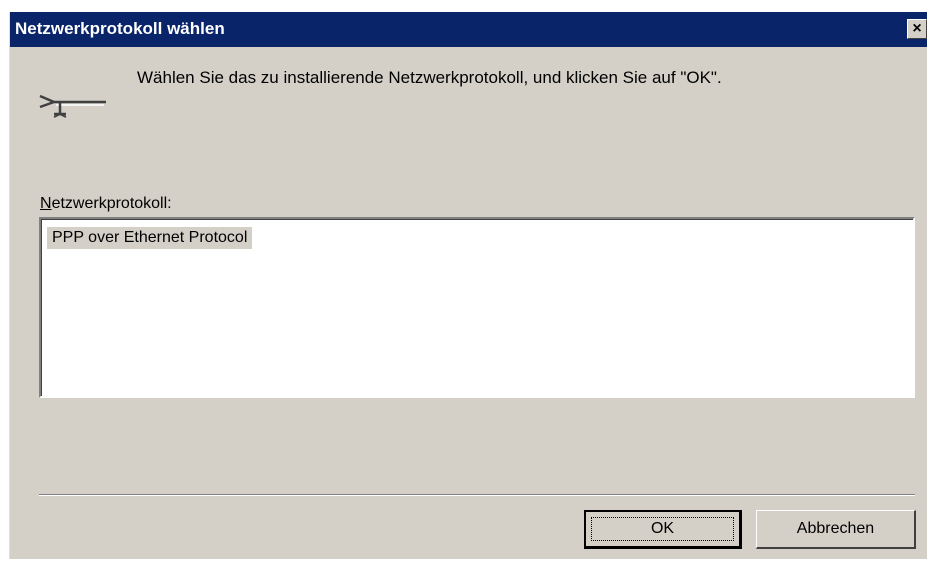 Image resolution: width=927 pixels, height=567 pixels. I want to click on close-button: ×, so click(917, 29).